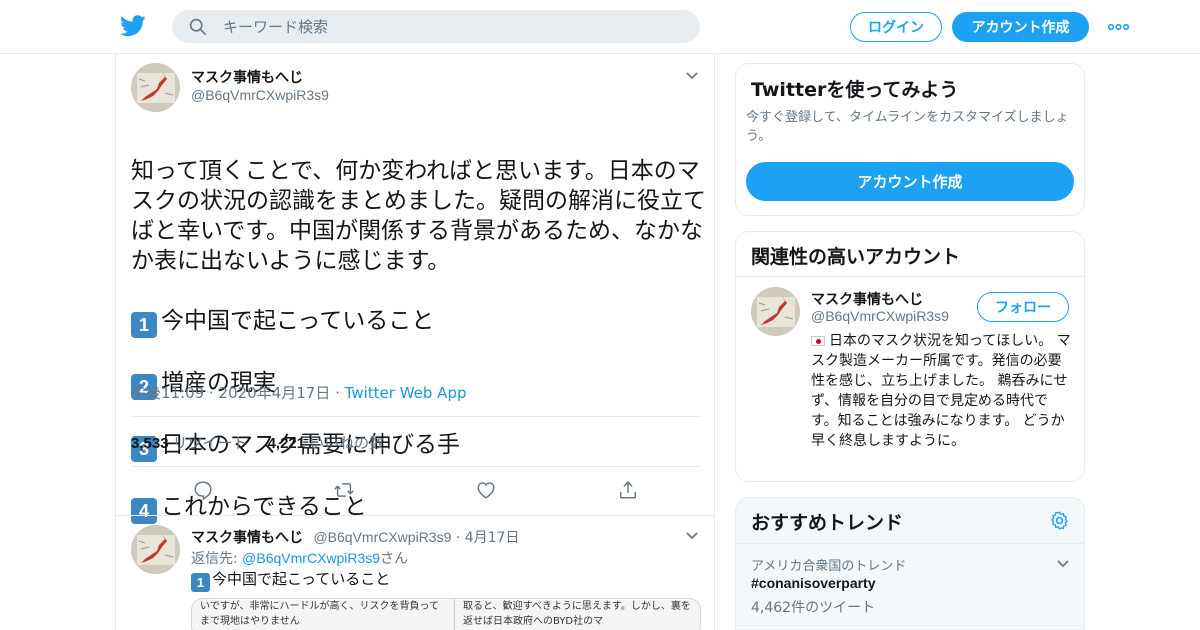 The image size is (1200, 630). I want to click on trend-name: #conanisoverparty, so click(813, 583).